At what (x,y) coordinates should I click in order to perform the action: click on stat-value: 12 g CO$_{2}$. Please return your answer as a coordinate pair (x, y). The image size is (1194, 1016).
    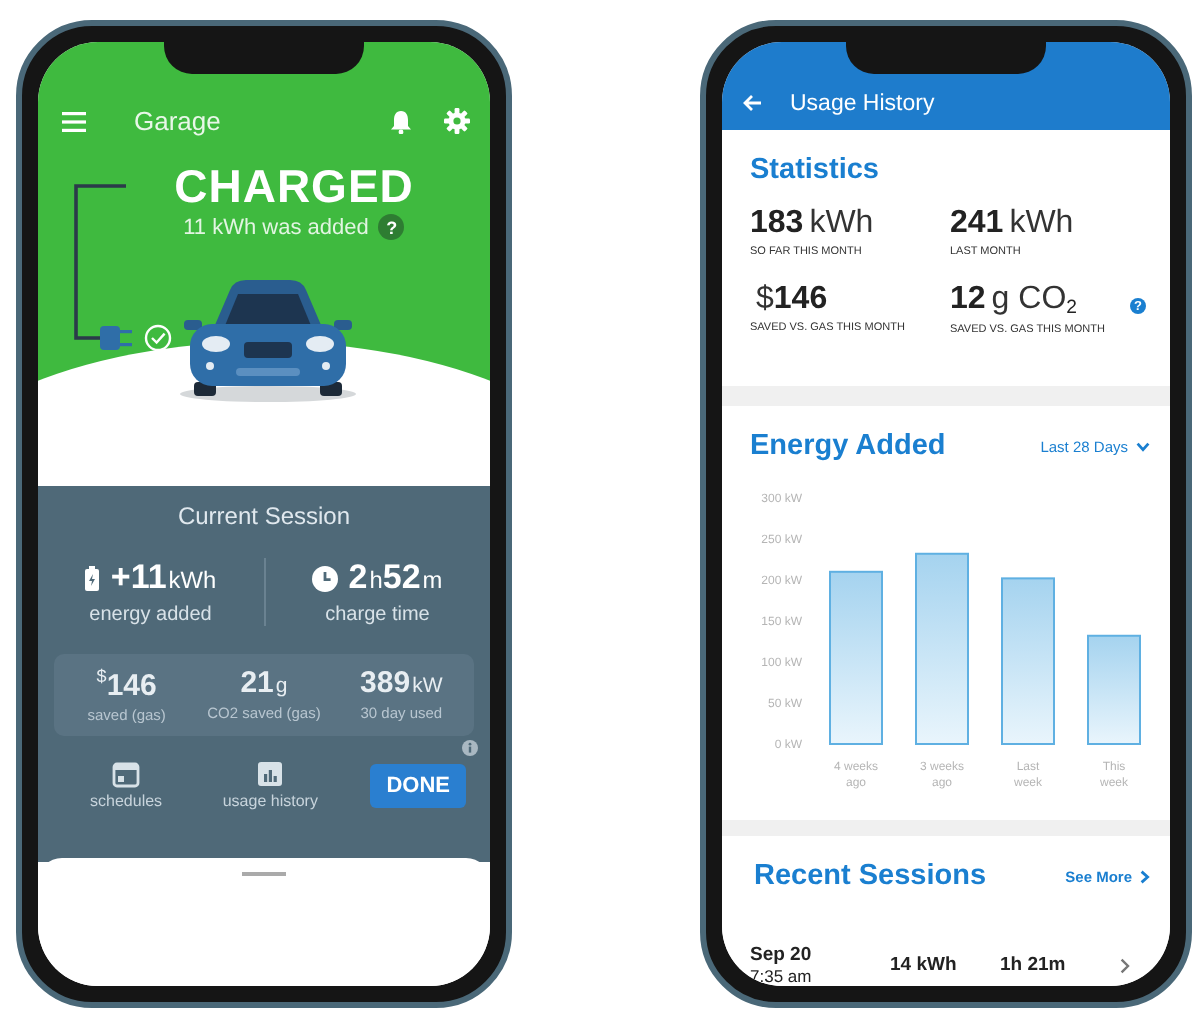
    Looking at the image, I should click on (1013, 301).